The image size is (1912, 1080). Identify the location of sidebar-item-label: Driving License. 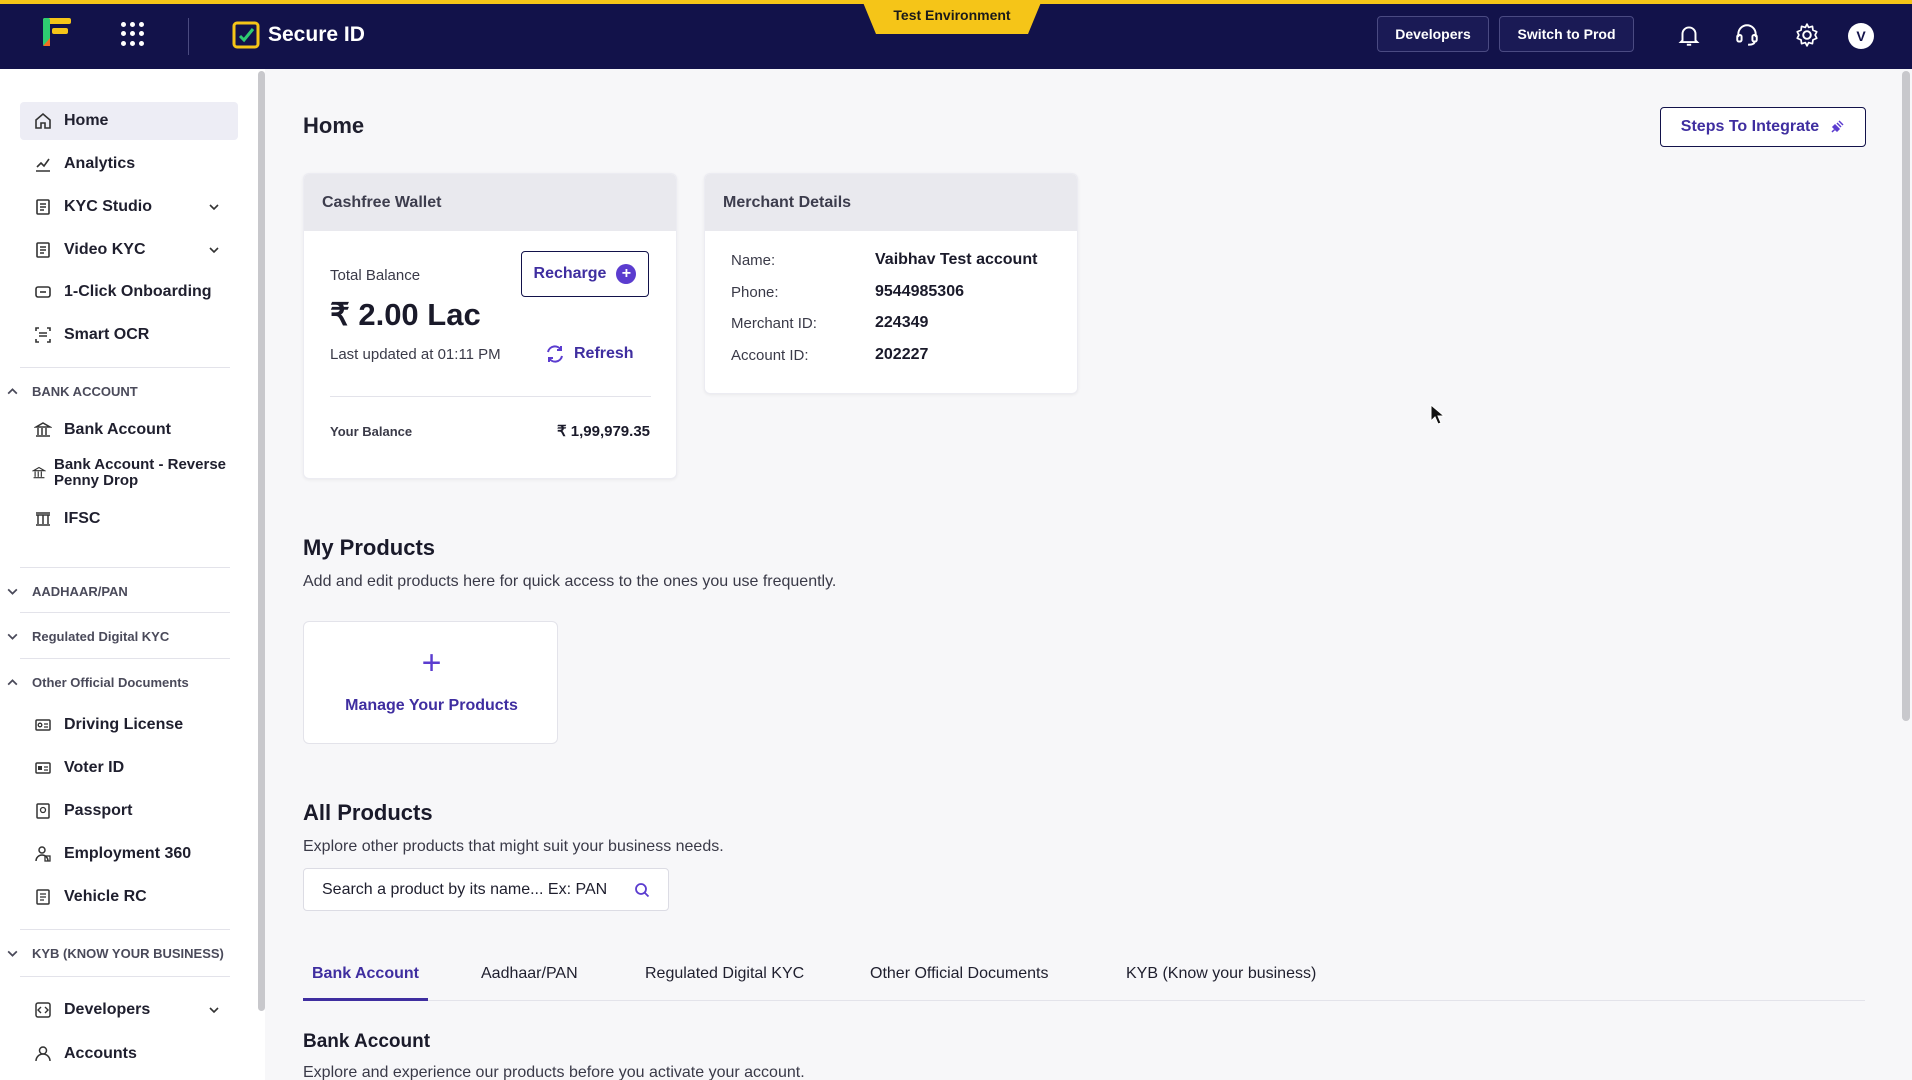
(124, 724).